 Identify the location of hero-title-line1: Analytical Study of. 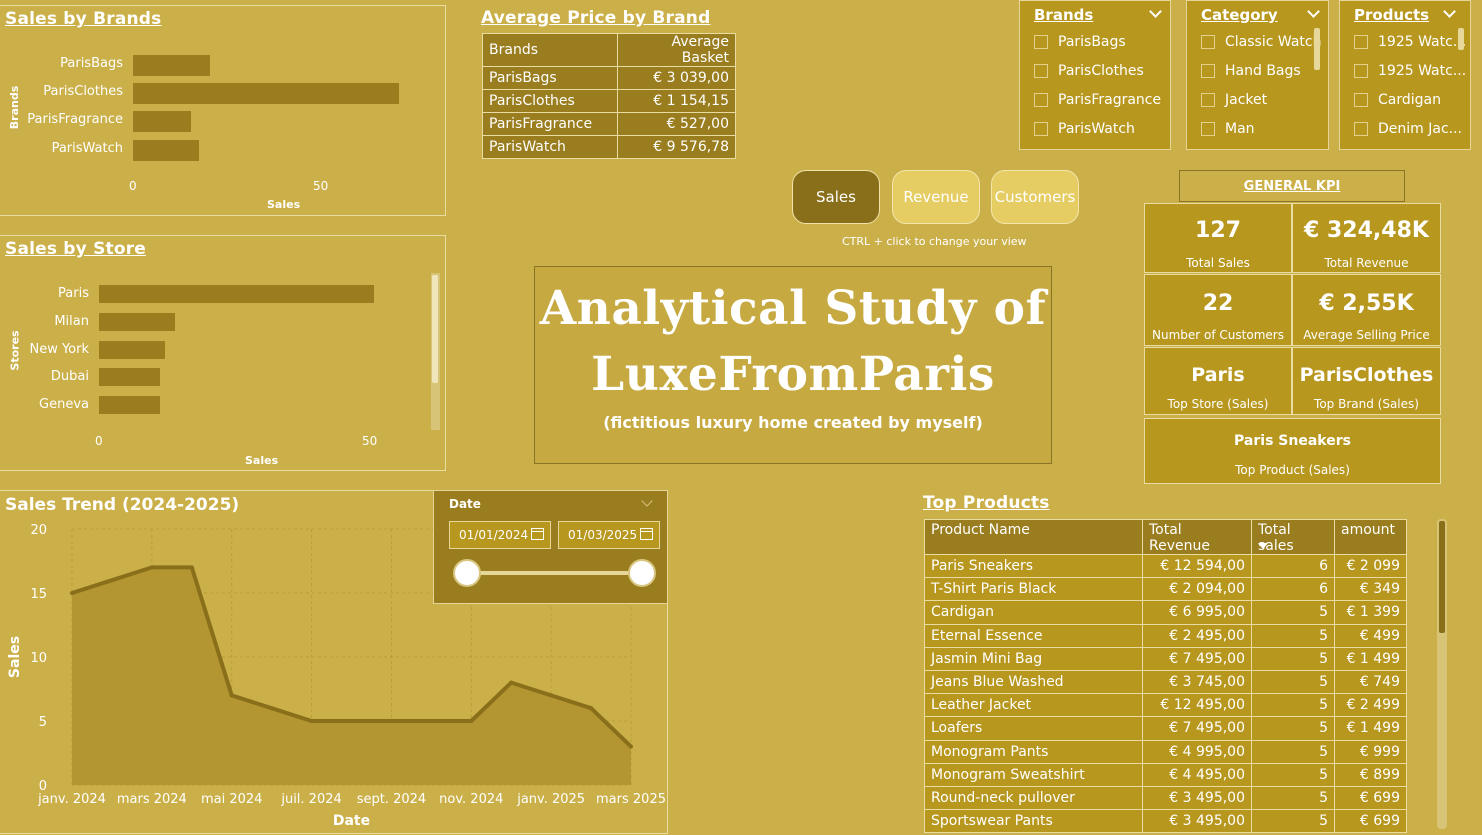
(793, 308).